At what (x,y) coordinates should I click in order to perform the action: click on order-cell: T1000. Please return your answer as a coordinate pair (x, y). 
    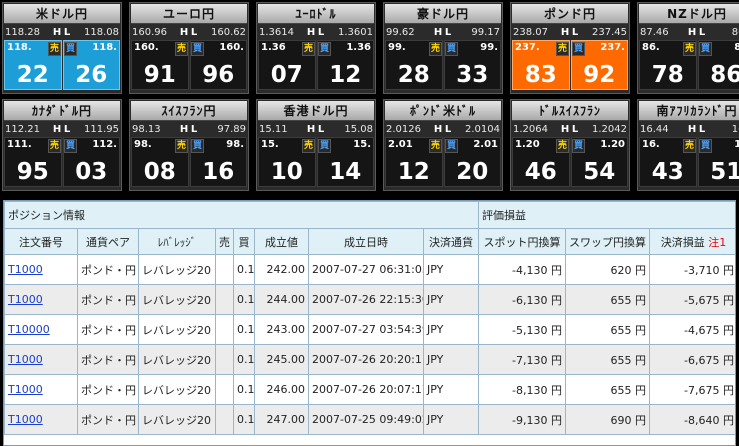
    Looking at the image, I should click on (41, 359).